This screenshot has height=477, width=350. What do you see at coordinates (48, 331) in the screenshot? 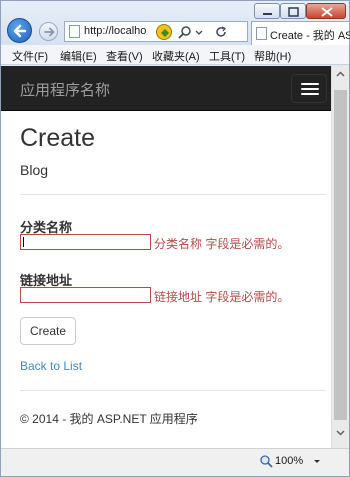
I see `create-button: Create` at bounding box center [48, 331].